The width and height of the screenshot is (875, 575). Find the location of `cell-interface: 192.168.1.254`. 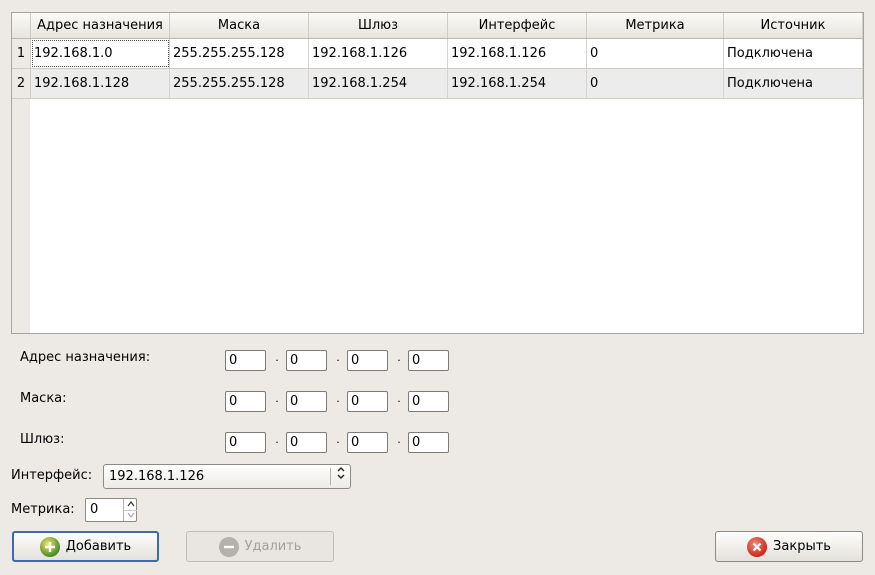

cell-interface: 192.168.1.254 is located at coordinates (517, 83).